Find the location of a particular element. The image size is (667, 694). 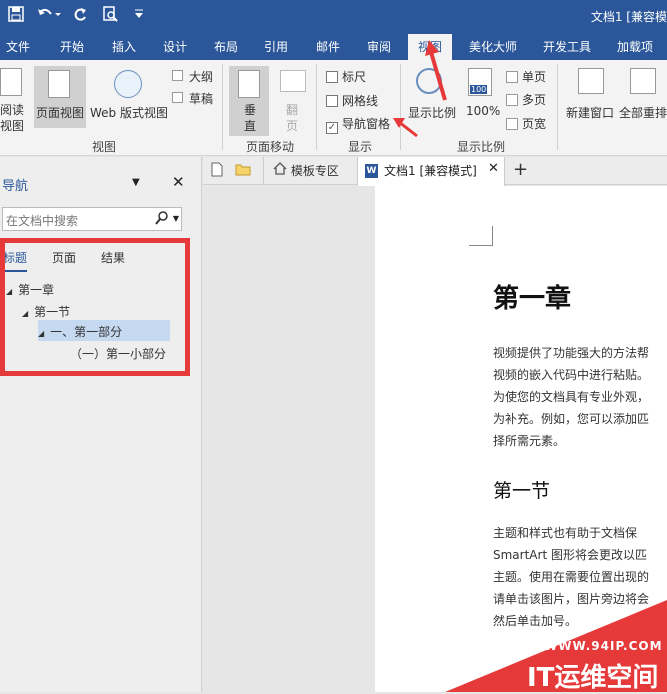

tab-view: 视图 is located at coordinates (430, 47).